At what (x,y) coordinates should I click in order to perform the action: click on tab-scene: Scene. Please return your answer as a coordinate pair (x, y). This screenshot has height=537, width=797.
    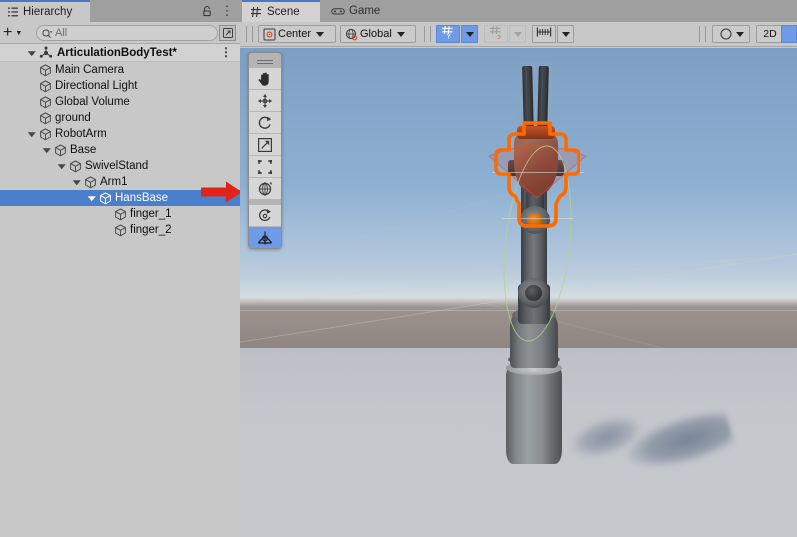
    Looking at the image, I should click on (281, 11).